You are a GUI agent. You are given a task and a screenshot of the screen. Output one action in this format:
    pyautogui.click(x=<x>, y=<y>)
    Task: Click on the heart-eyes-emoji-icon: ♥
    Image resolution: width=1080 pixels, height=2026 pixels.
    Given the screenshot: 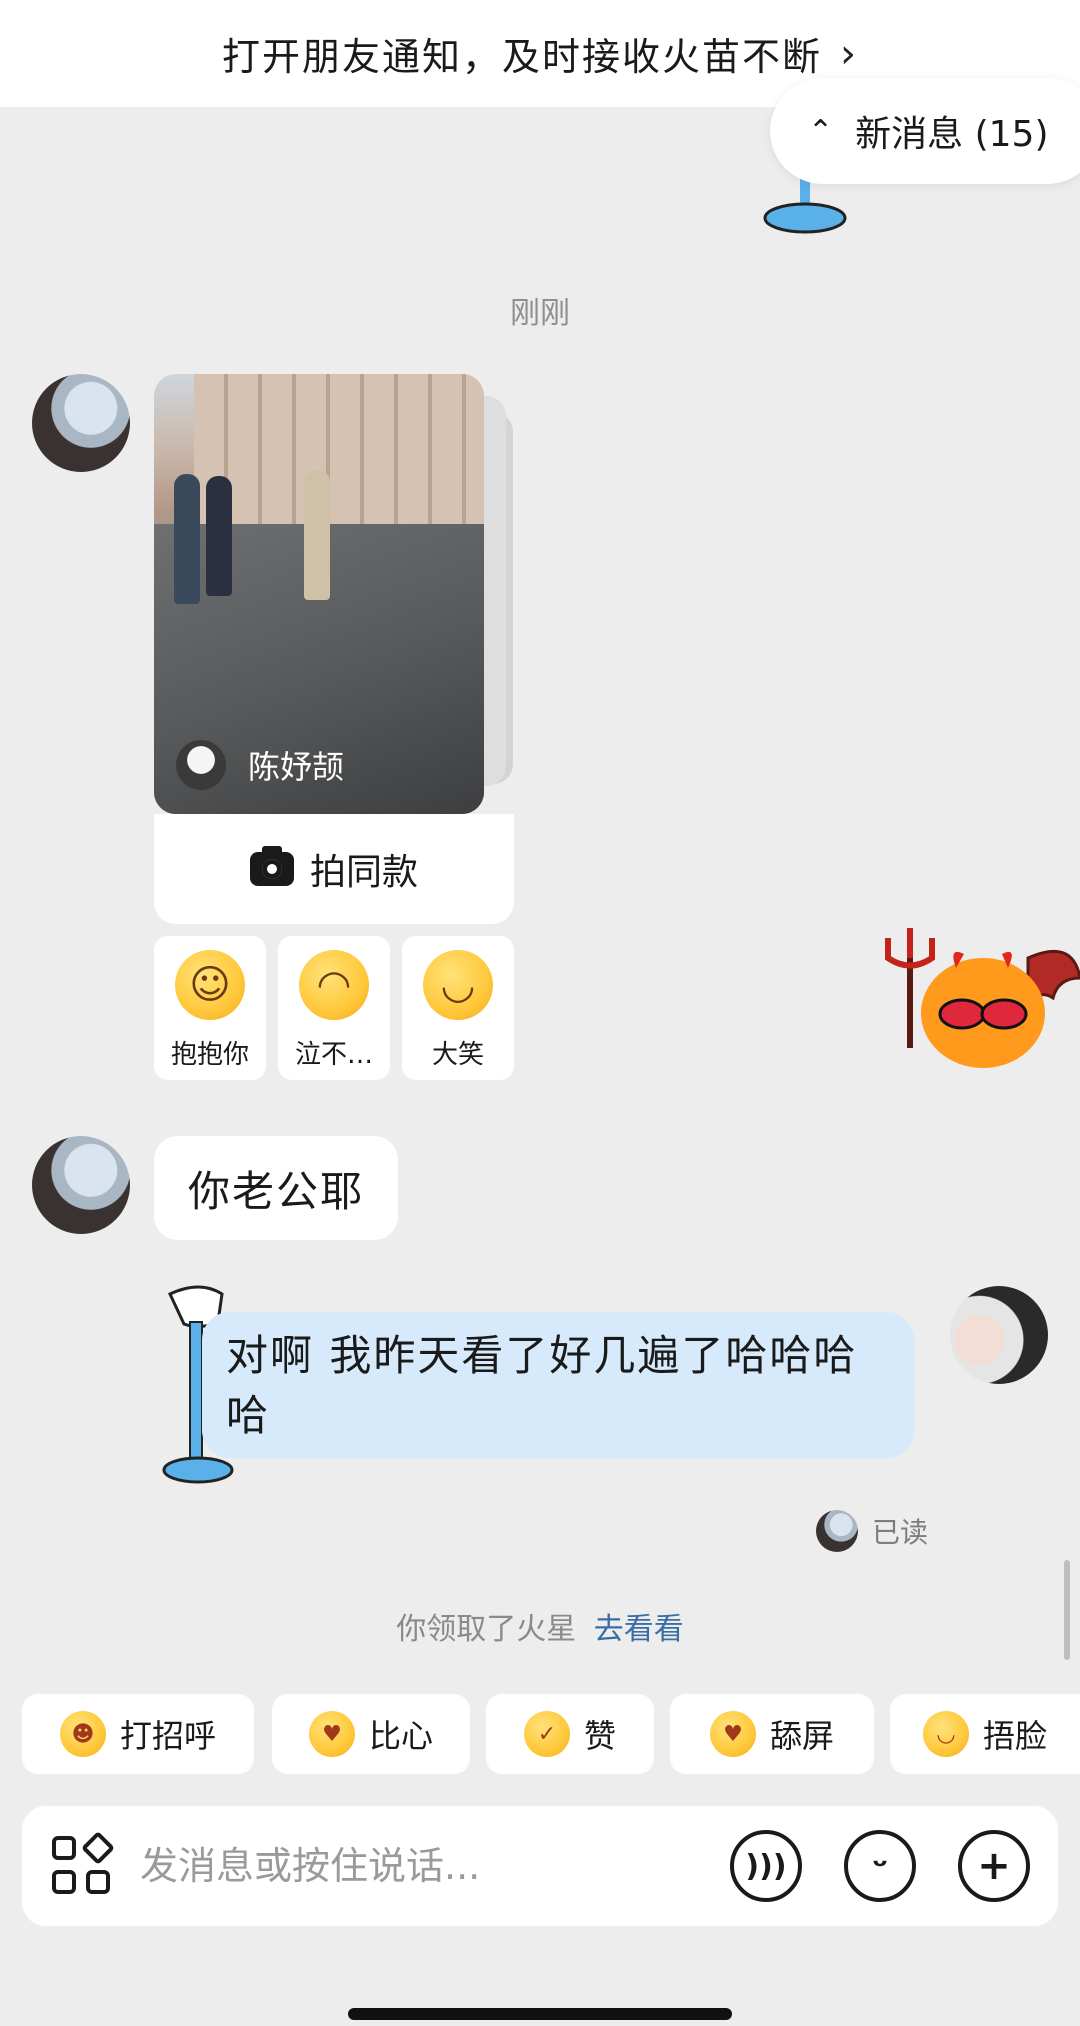 What is the action you would take?
    pyautogui.click(x=732, y=1734)
    